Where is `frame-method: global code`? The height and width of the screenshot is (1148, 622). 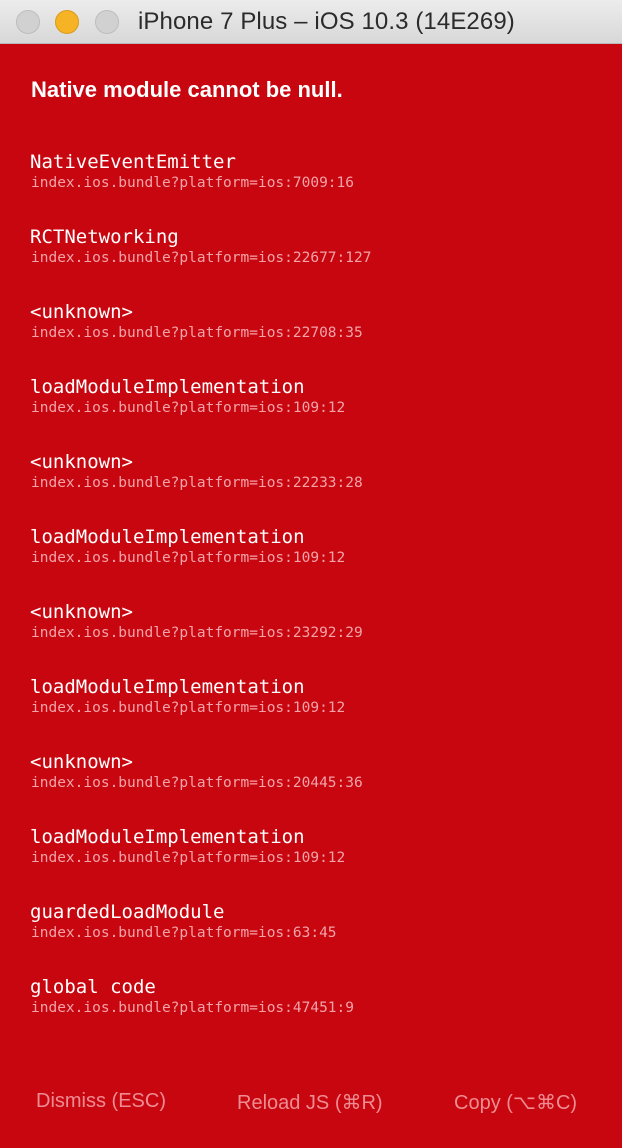
frame-method: global code is located at coordinates (93, 987).